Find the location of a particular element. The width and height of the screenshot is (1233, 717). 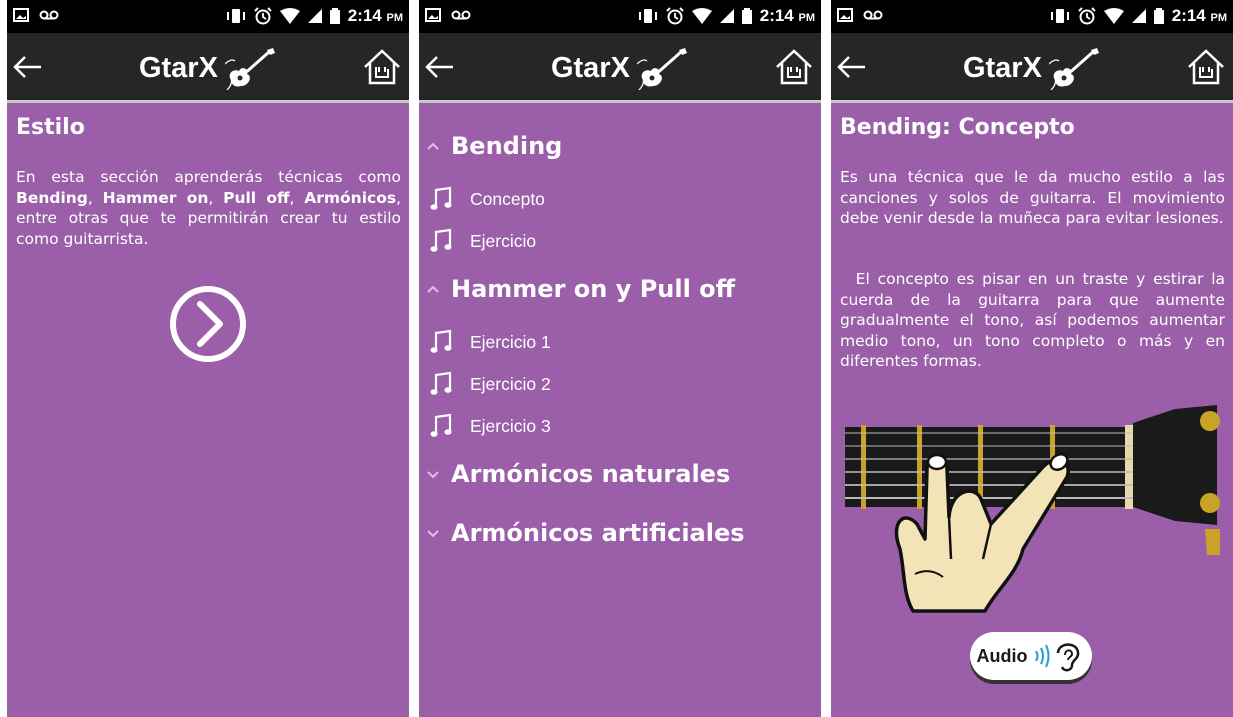

lesson-title: Bending: Concepto is located at coordinates (957, 127).